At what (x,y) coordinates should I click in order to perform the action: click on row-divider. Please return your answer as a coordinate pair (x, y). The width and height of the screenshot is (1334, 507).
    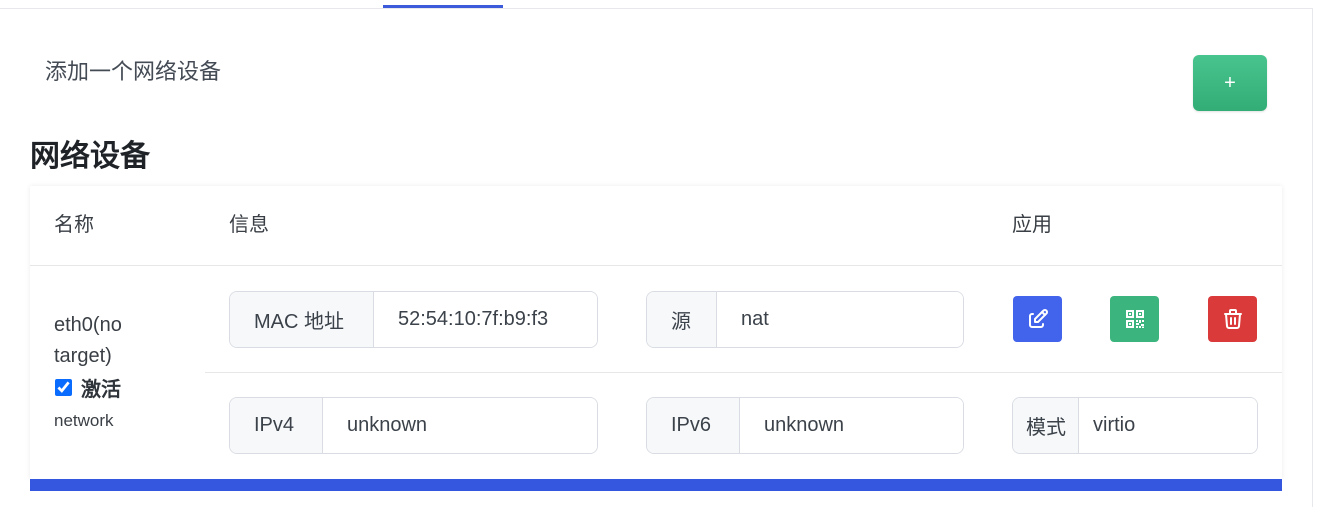
    Looking at the image, I should click on (743, 372).